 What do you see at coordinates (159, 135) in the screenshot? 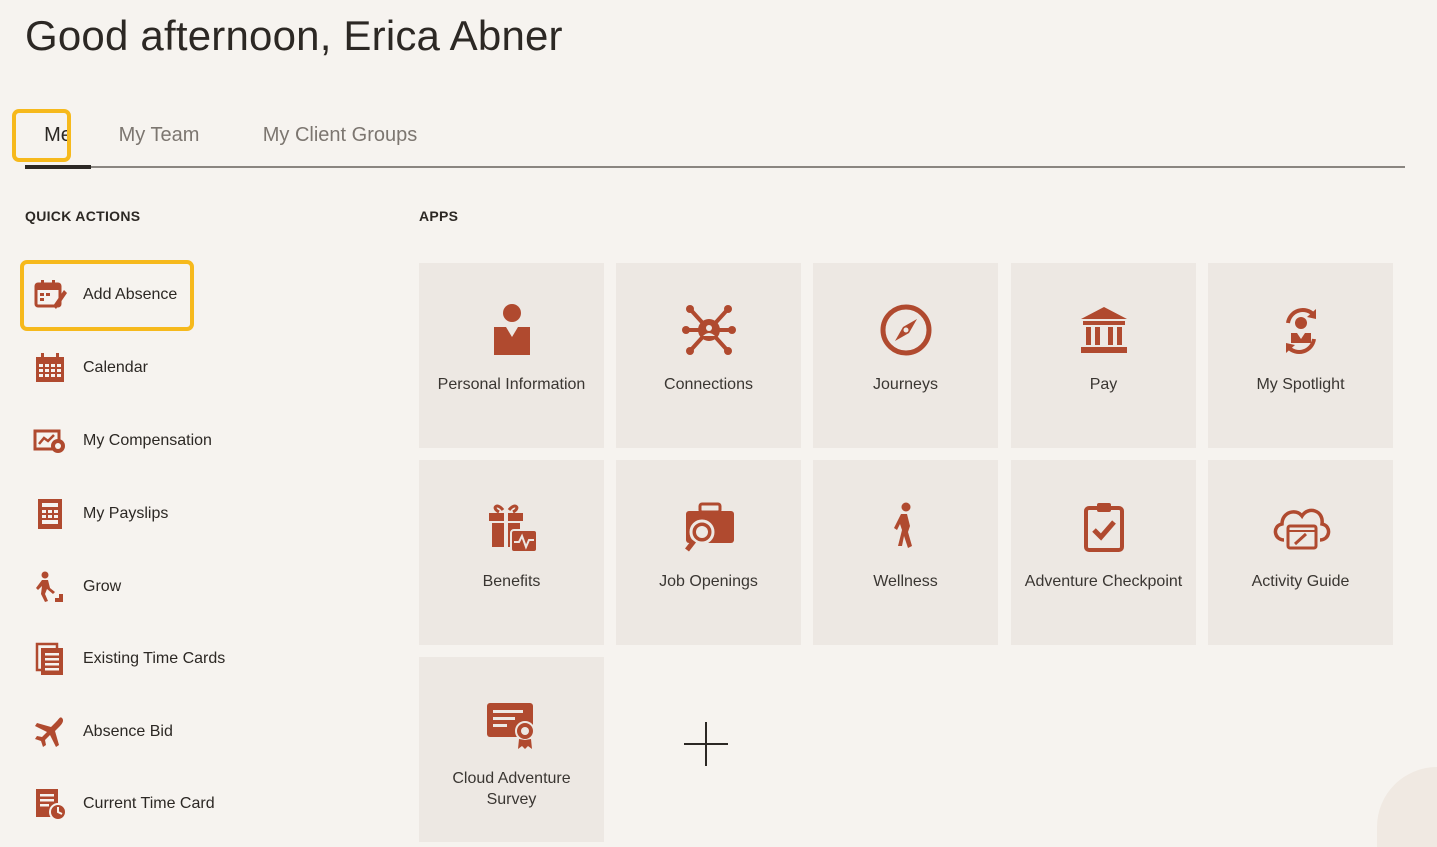
I see `tab-my-team: My Team` at bounding box center [159, 135].